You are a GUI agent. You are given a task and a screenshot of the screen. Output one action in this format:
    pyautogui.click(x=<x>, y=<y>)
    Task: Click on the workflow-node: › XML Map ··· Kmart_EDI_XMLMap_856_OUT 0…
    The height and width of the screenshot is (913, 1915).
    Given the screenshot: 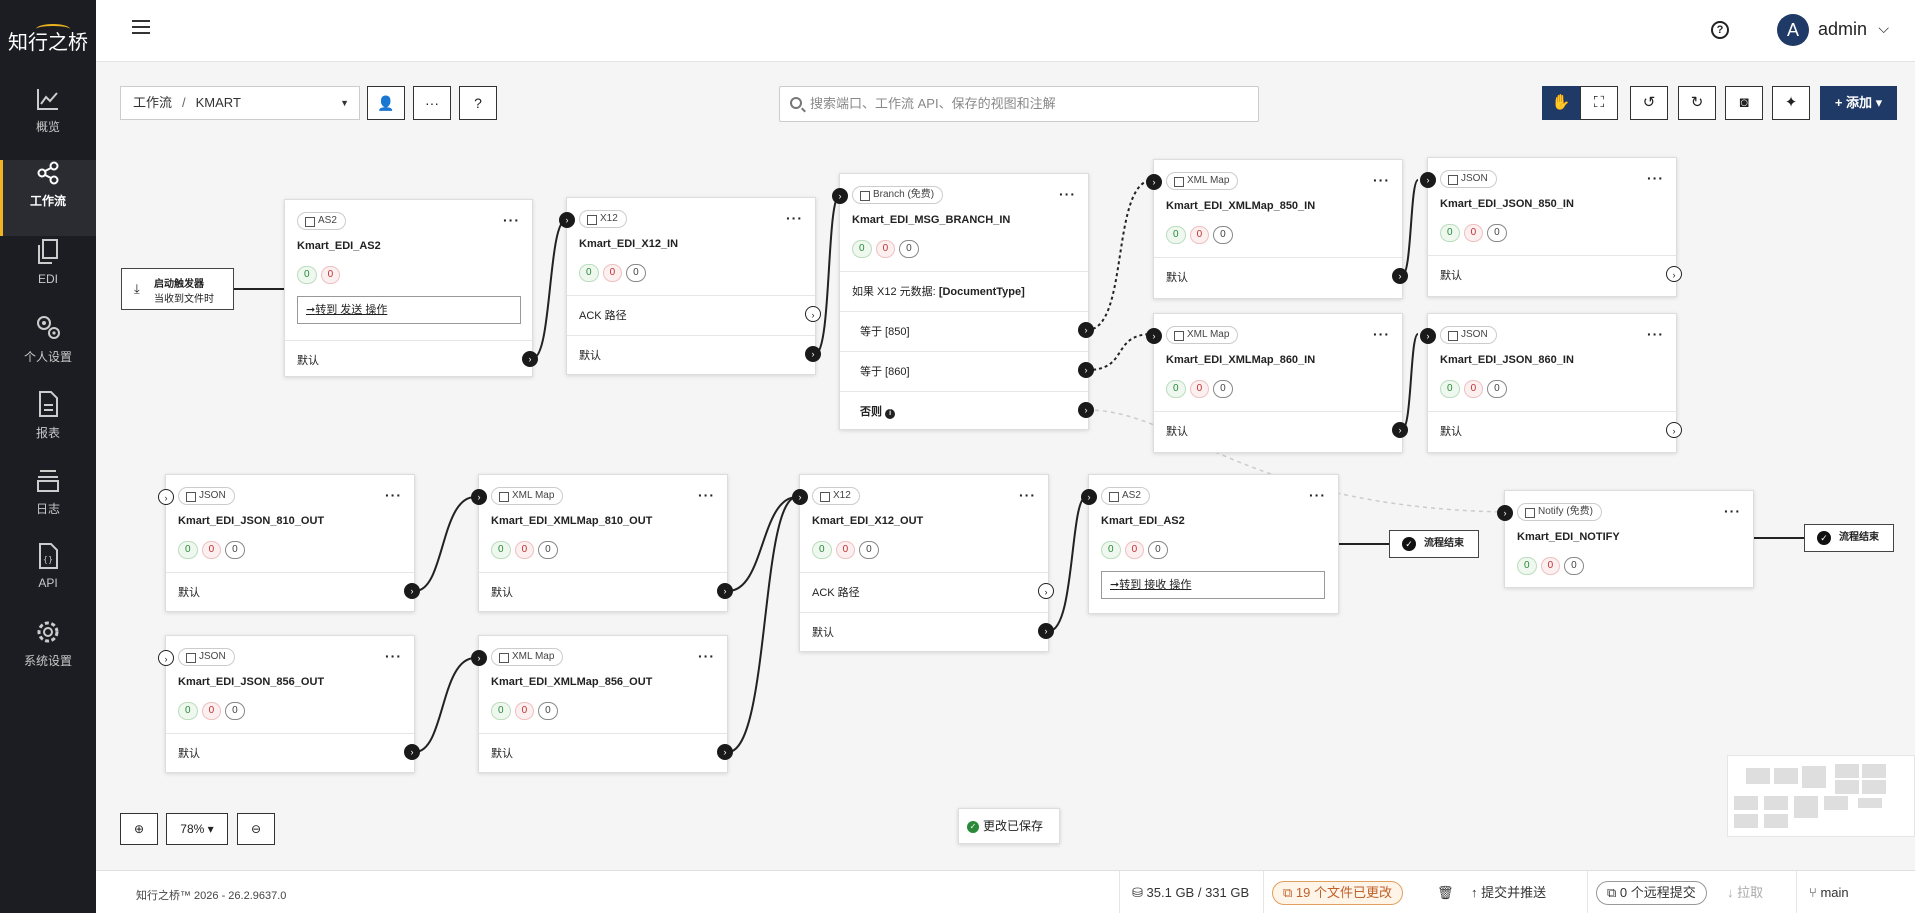 What is the action you would take?
    pyautogui.click(x=602, y=704)
    